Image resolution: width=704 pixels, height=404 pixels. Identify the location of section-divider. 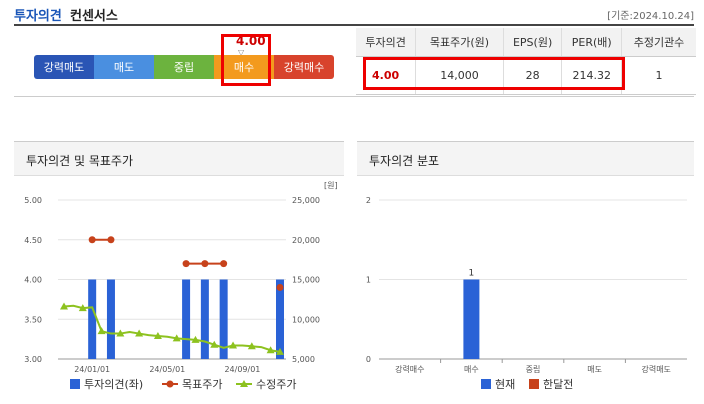
(354, 96).